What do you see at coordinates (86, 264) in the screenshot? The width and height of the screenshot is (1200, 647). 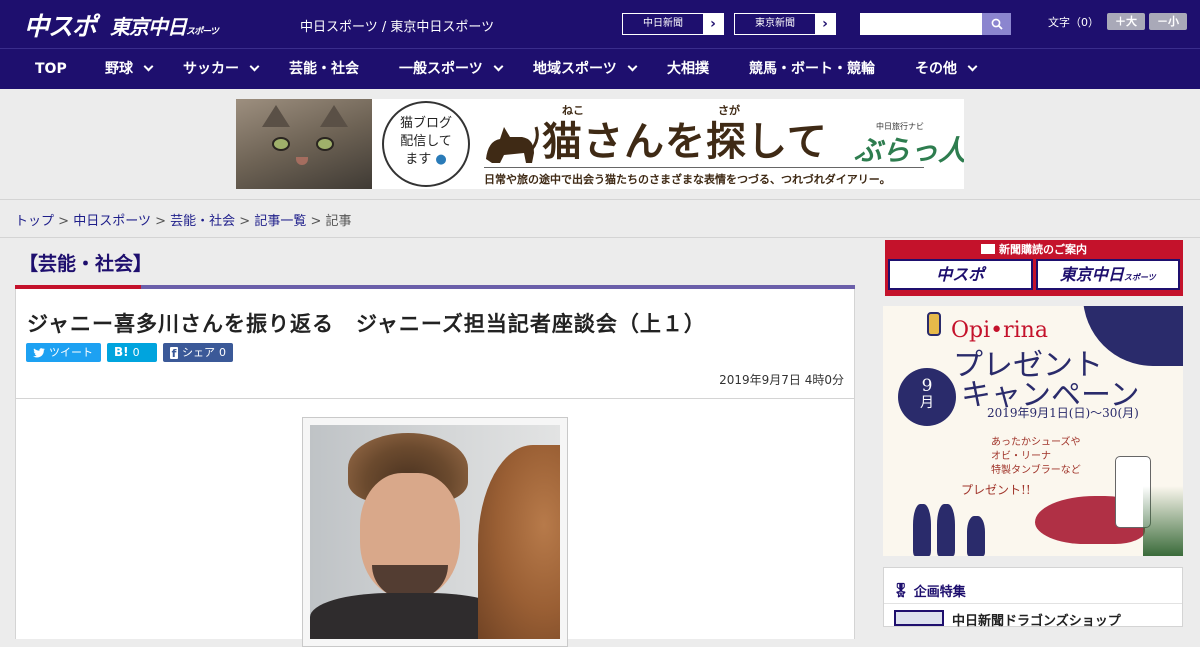 I see `category-label: 【芸能・社会】` at bounding box center [86, 264].